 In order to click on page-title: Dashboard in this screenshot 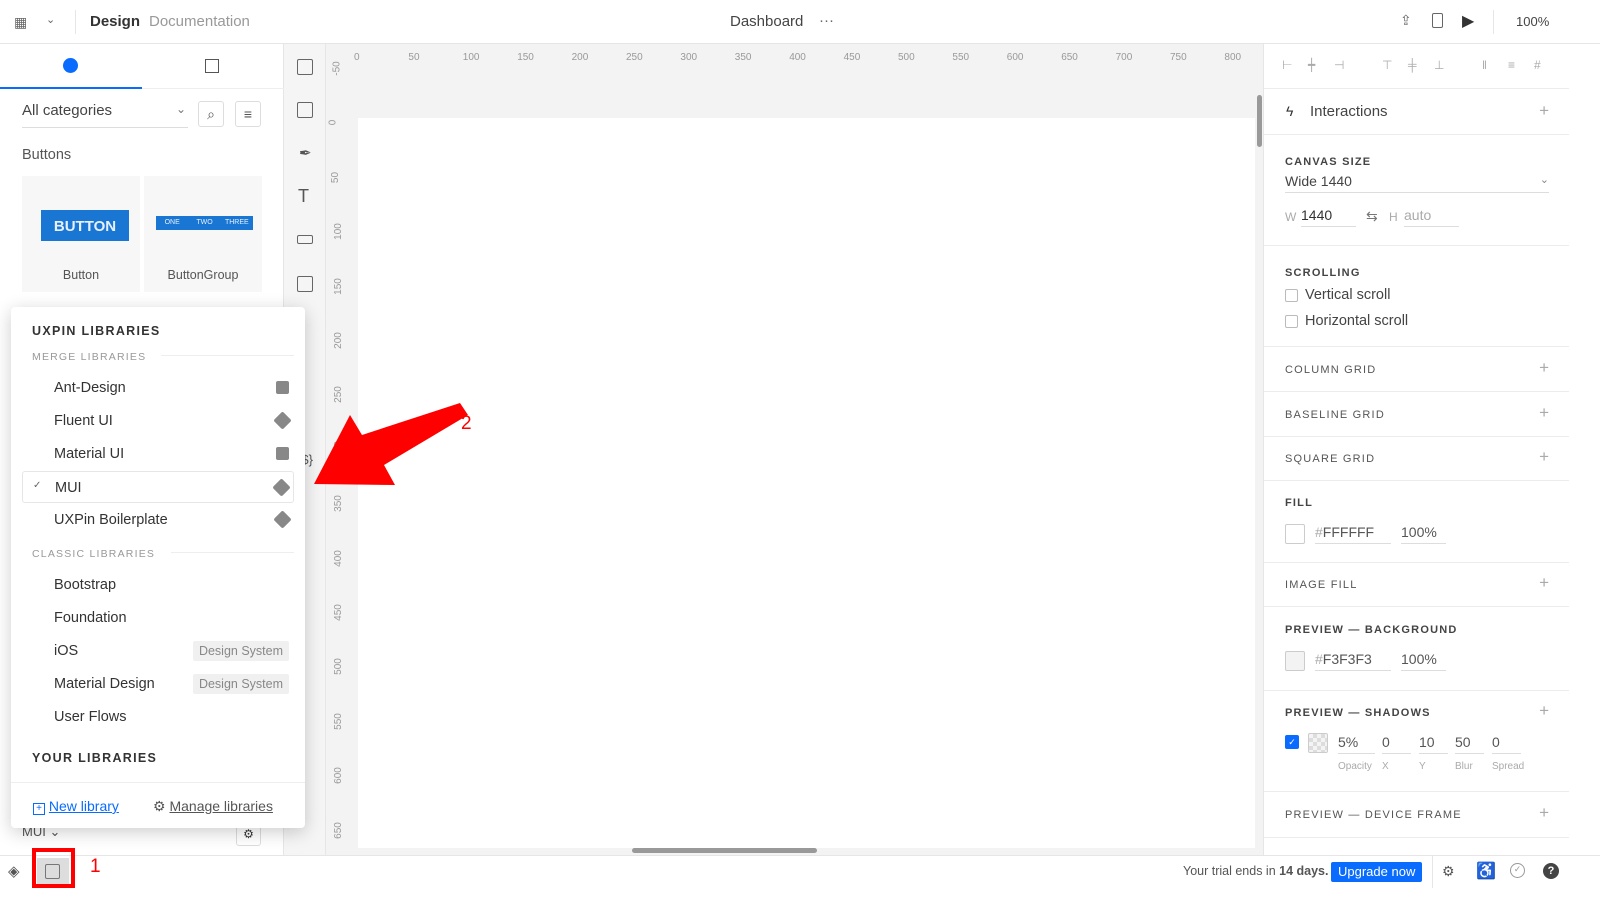, I will do `click(766, 21)`.